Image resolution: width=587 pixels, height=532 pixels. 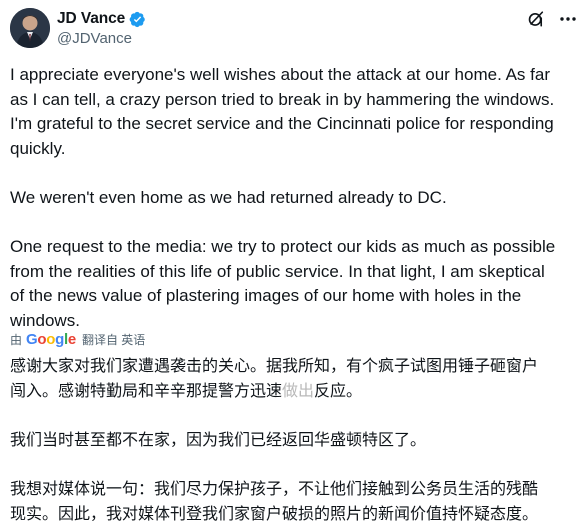 I want to click on translated-line: 反应。, so click(x=338, y=390).